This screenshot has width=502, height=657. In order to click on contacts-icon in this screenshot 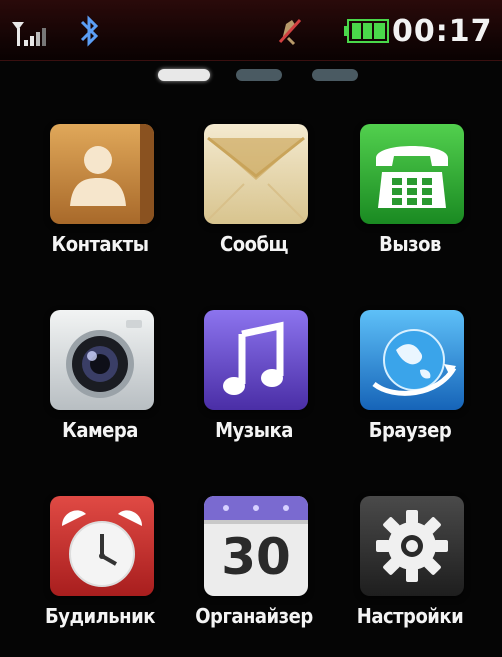, I will do `click(102, 174)`.